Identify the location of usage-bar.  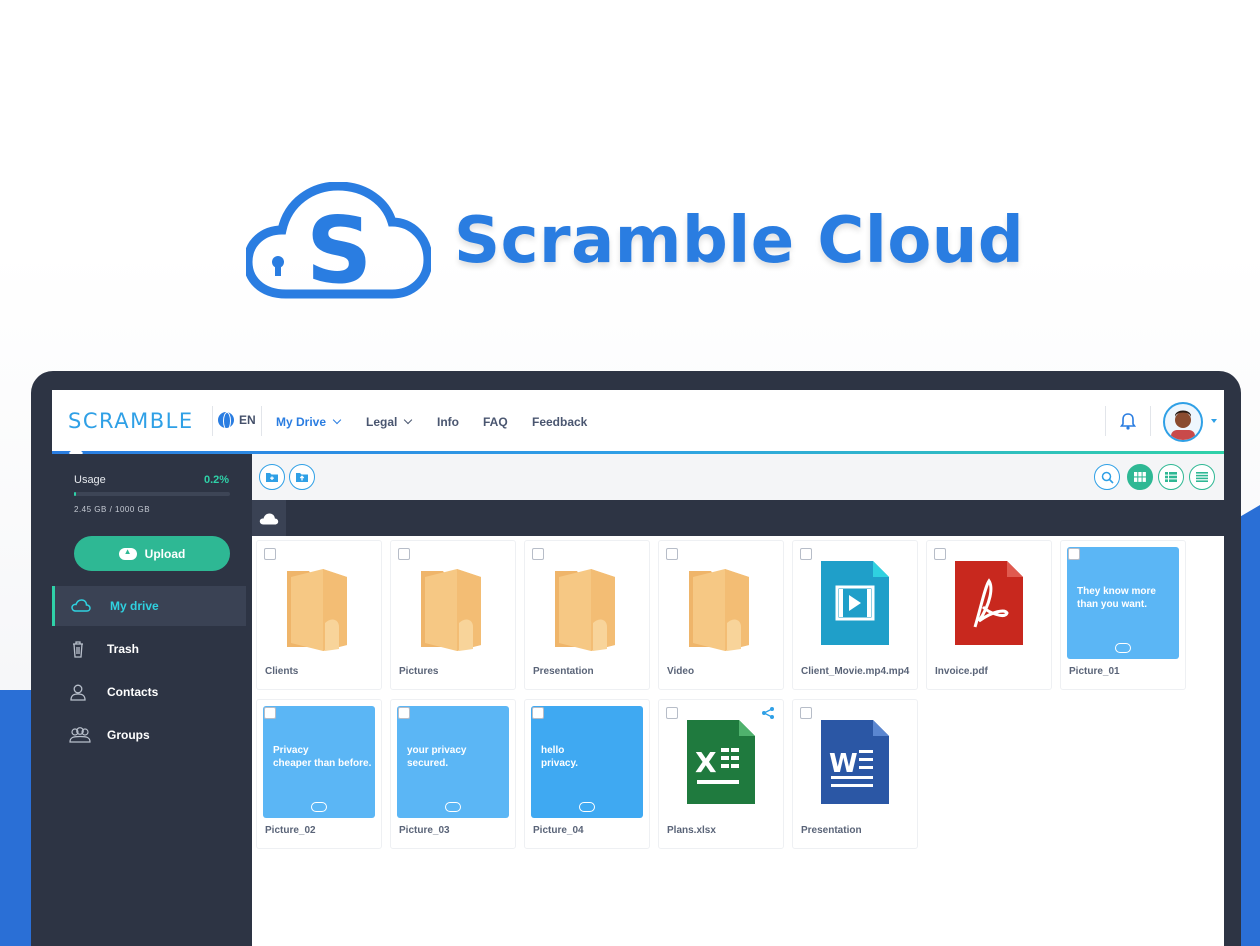
(152, 494).